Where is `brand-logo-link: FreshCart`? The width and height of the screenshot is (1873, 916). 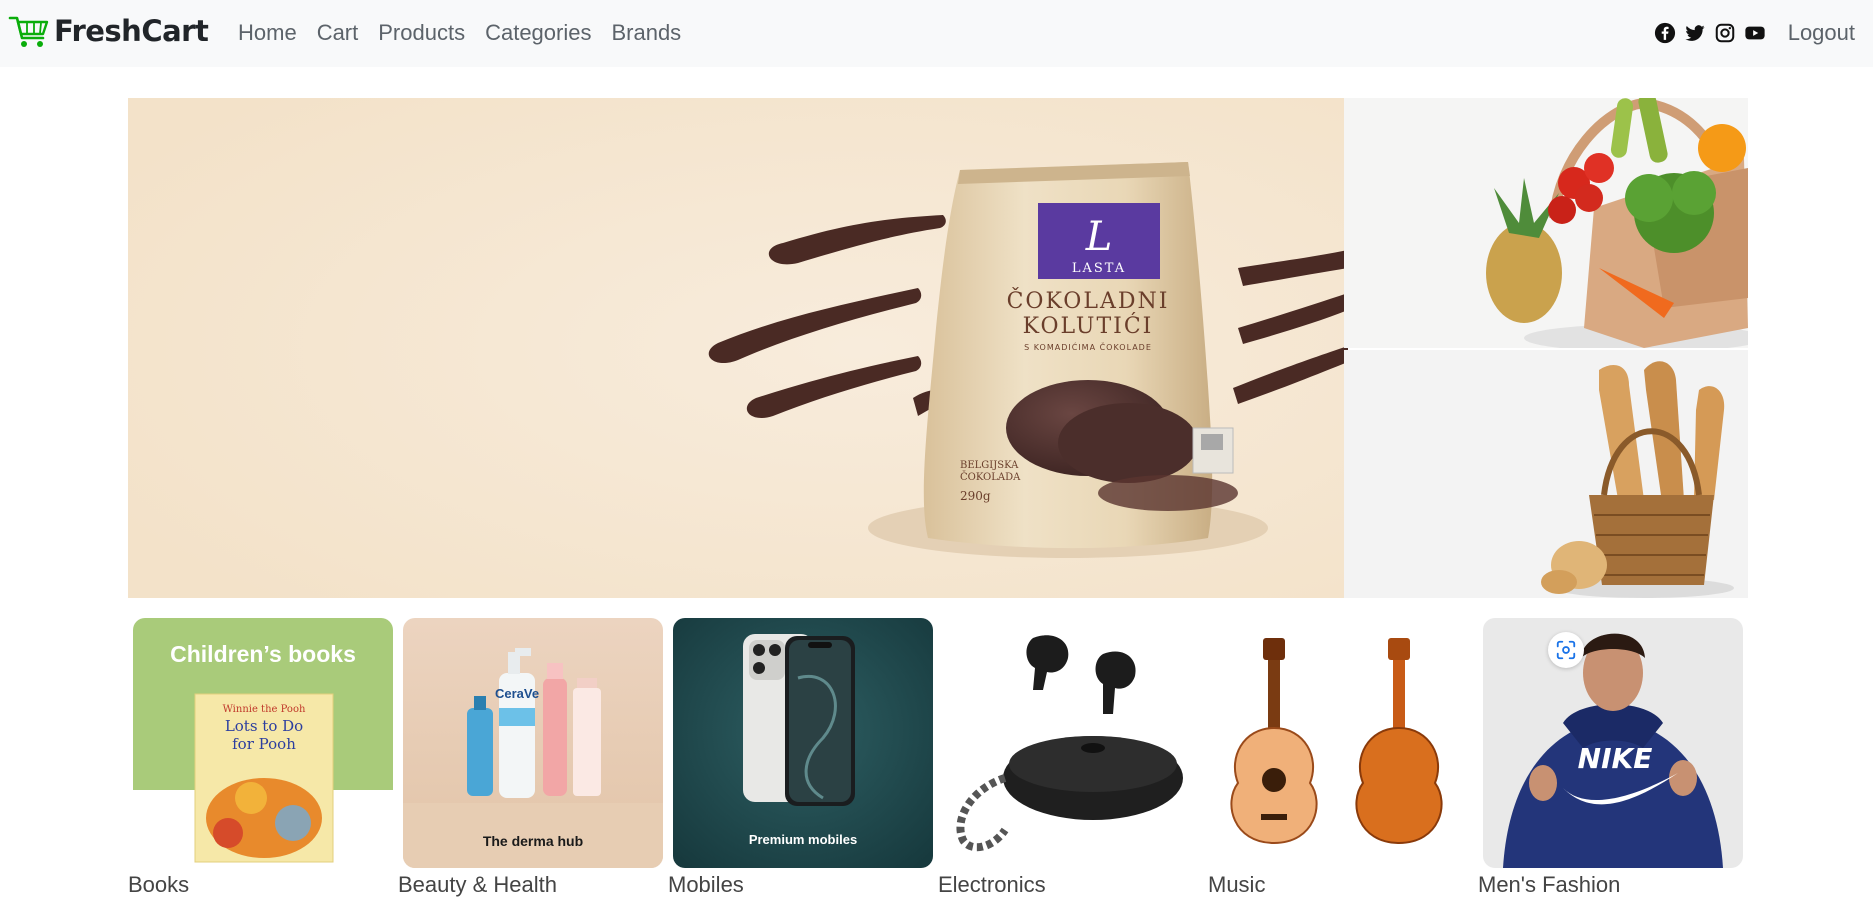
brand-logo-link: FreshCart is located at coordinates (108, 31).